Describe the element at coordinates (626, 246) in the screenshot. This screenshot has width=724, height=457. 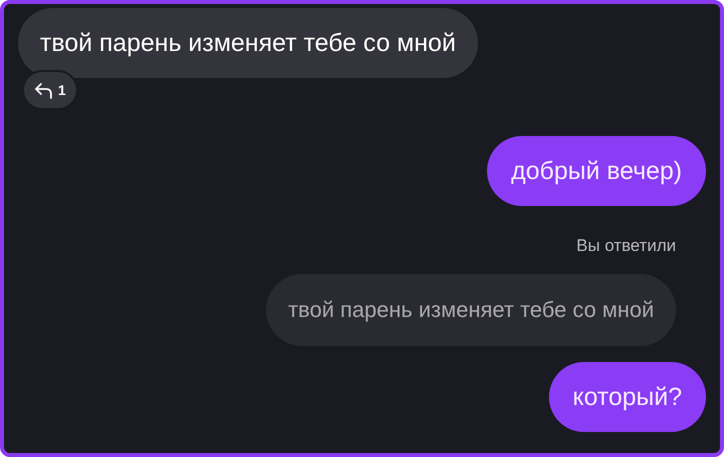
I see `reply-label: Вы ответили` at that location.